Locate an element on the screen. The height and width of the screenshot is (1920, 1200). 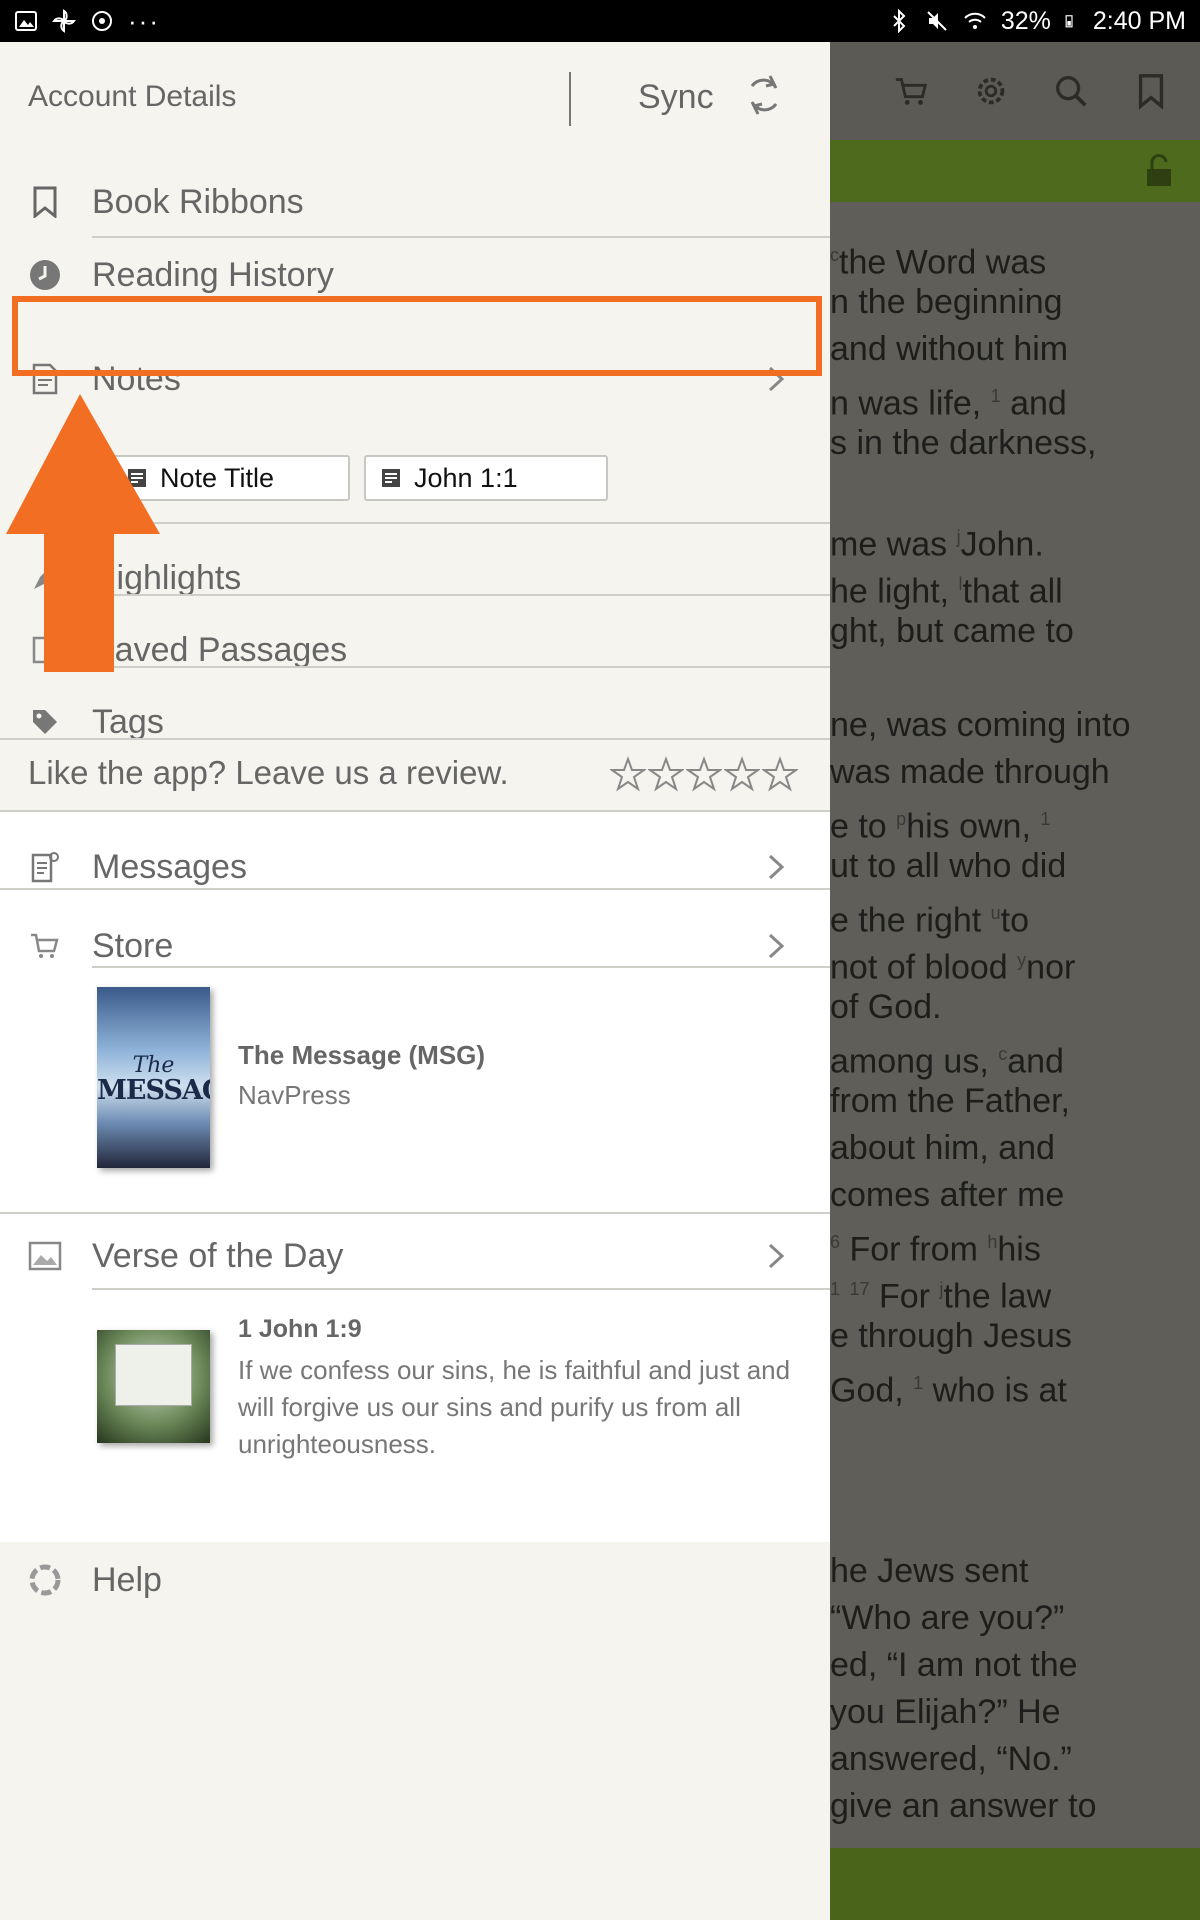
scripture-text-segment: For is located at coordinates (904, 1296).